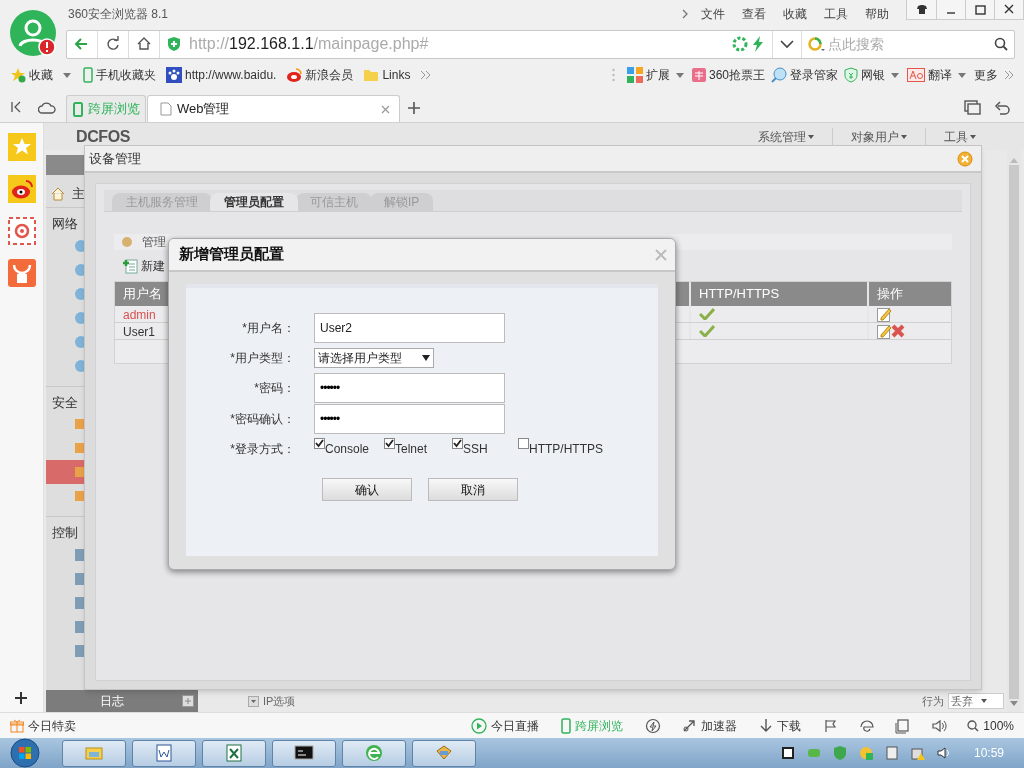 The width and height of the screenshot is (1024, 768). Describe the element at coordinates (787, 44) in the screenshot. I see `dropdown-icon` at that location.